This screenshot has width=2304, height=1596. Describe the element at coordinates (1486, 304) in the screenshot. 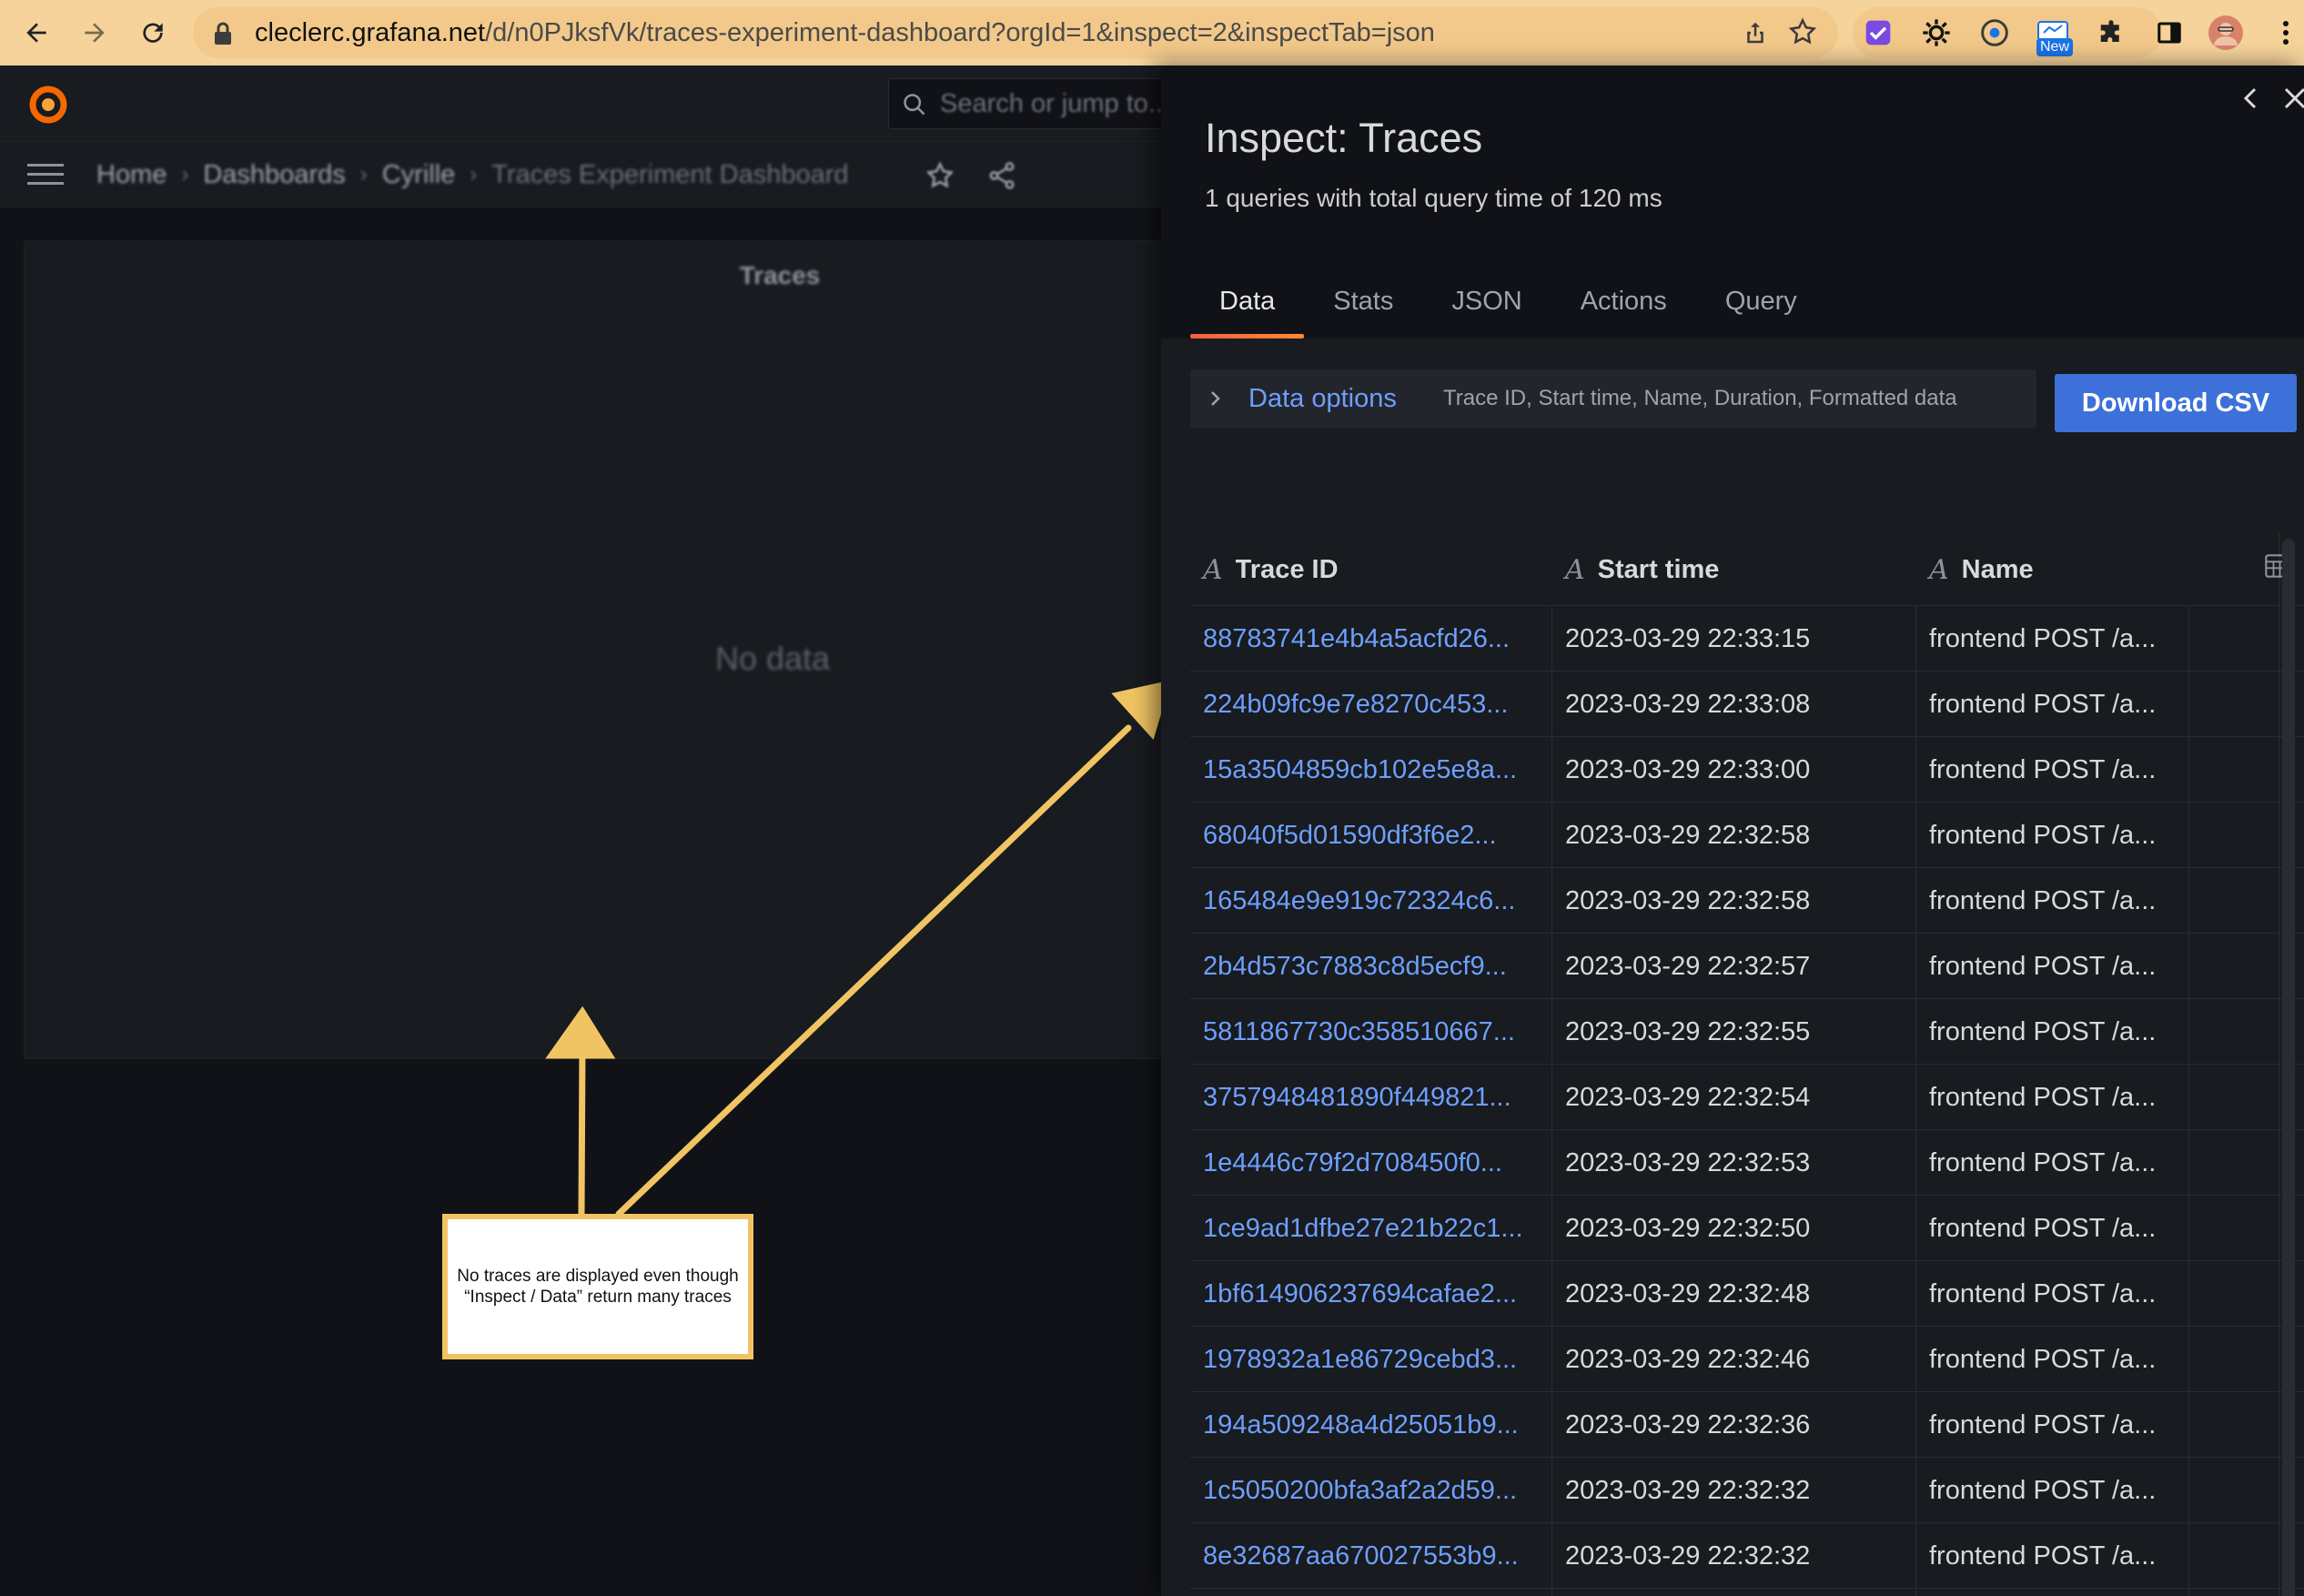

I see `tab-json: JSON` at that location.